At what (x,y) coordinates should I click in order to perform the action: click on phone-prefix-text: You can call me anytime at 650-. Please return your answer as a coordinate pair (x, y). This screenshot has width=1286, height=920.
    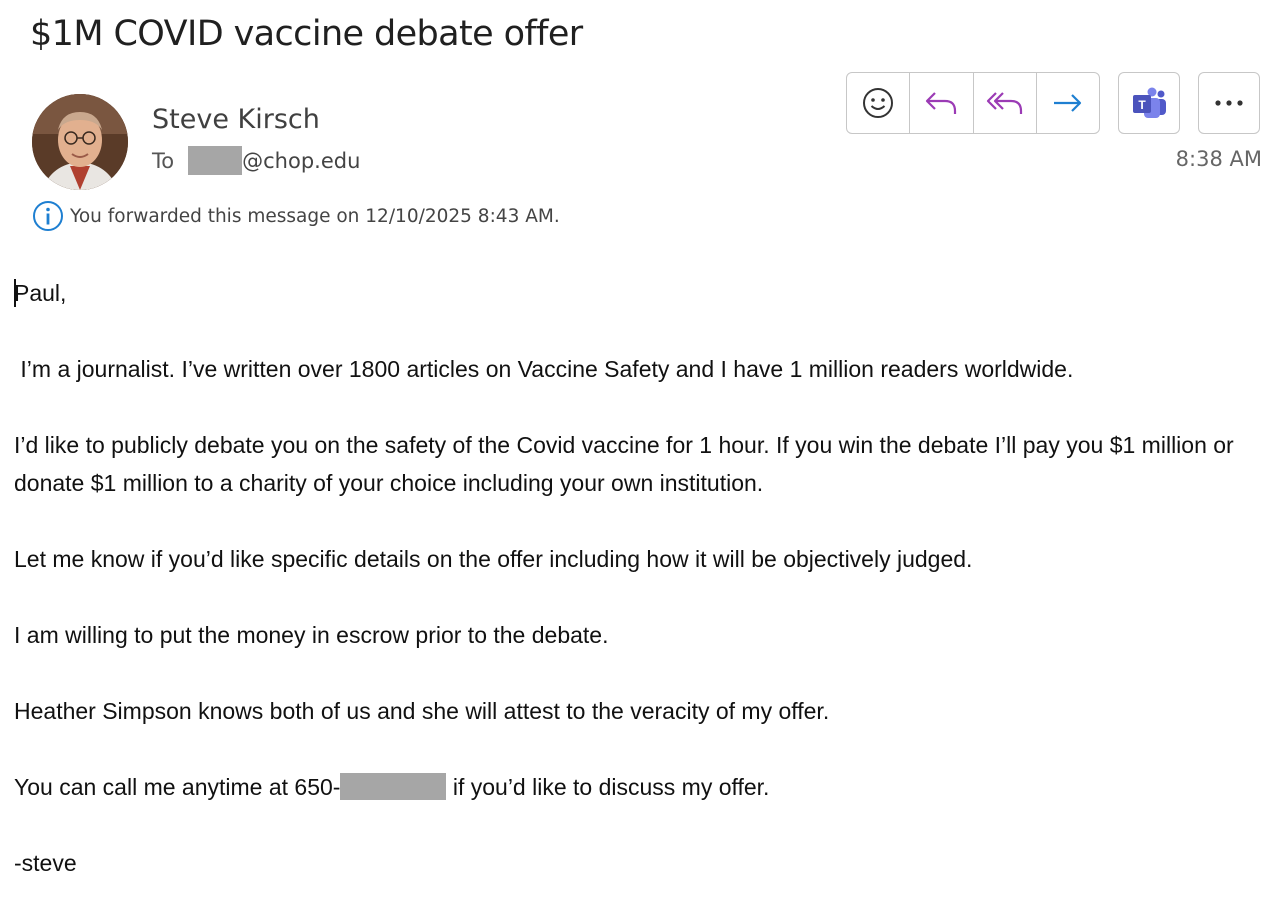
    Looking at the image, I should click on (177, 787).